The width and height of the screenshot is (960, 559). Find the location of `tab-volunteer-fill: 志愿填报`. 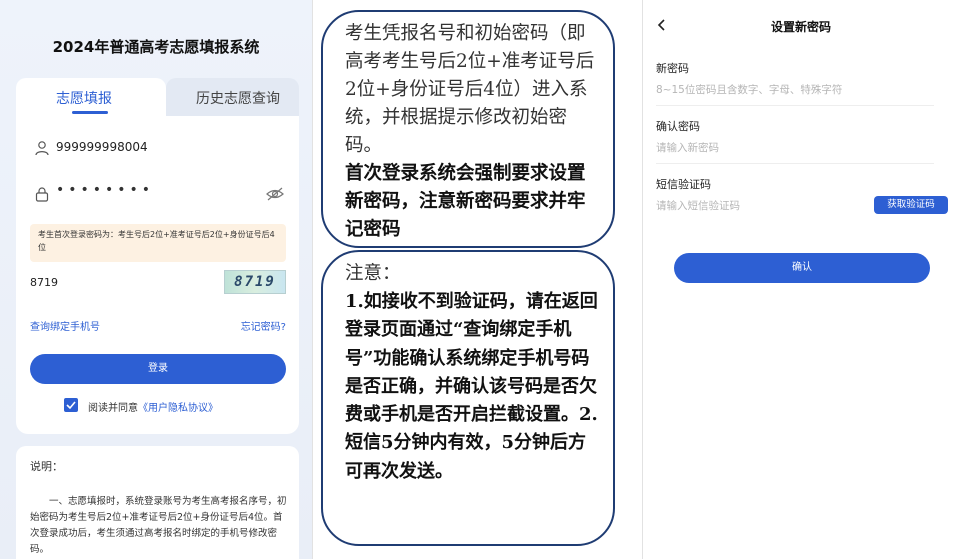

tab-volunteer-fill: 志愿填报 is located at coordinates (91, 98).